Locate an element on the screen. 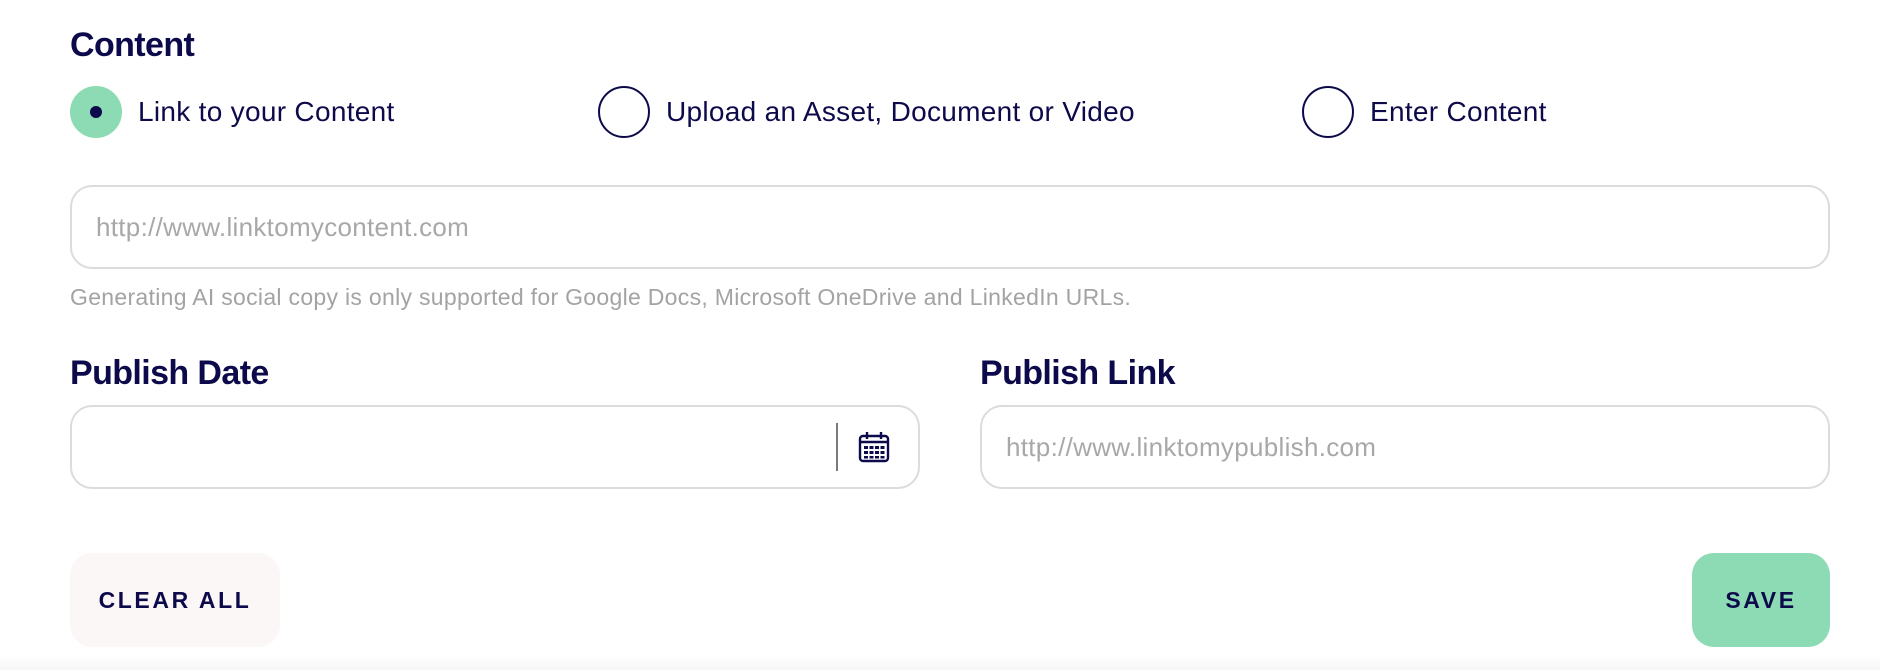  date-field-divider is located at coordinates (837, 447).